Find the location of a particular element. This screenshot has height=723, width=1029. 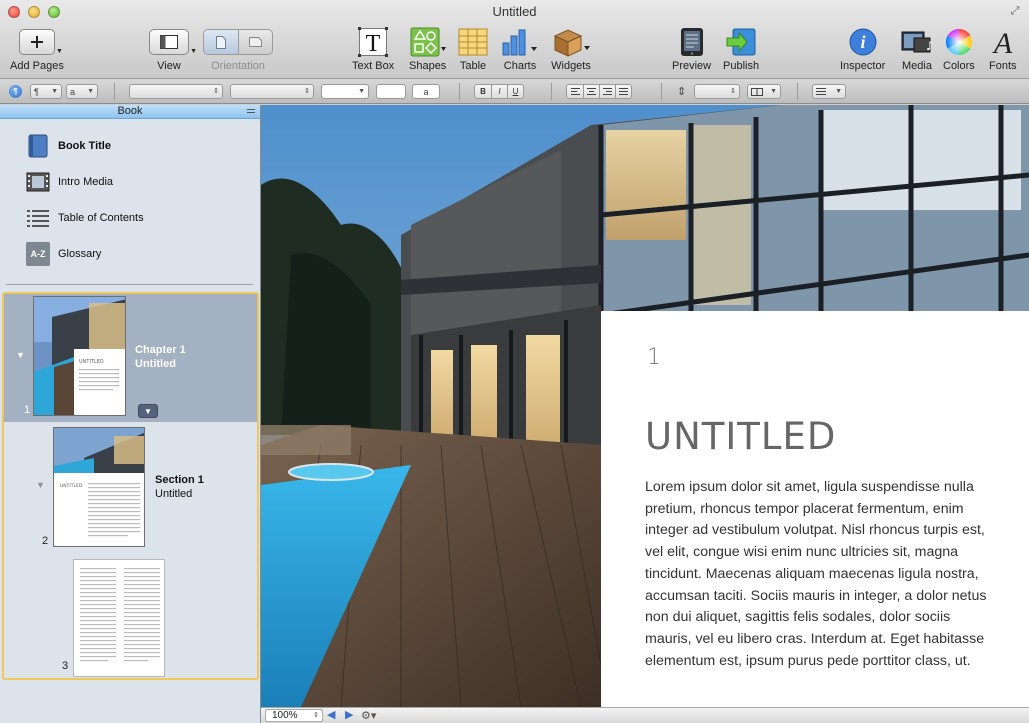

svg-text: A is located at coordinates (1002, 42).